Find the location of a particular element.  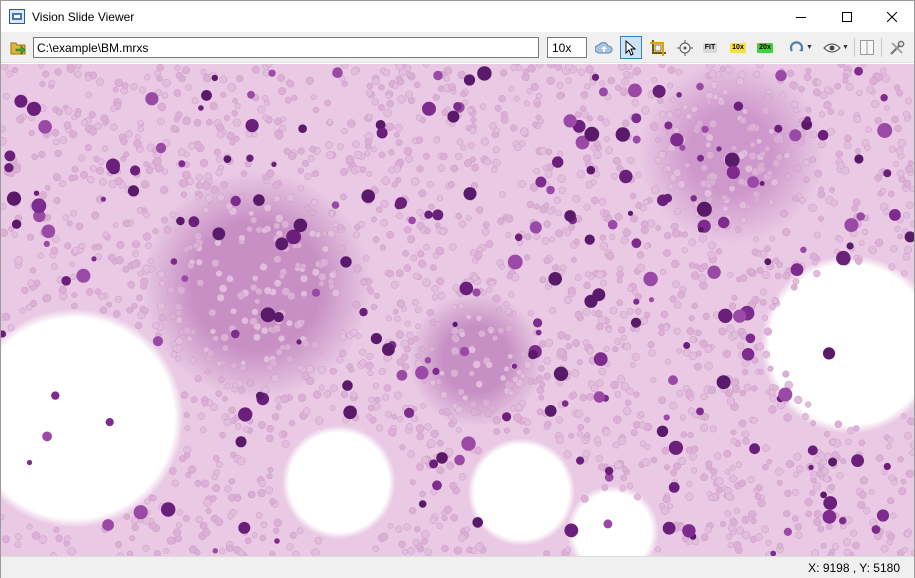

zoom-10x-button: 10x is located at coordinates (738, 47).